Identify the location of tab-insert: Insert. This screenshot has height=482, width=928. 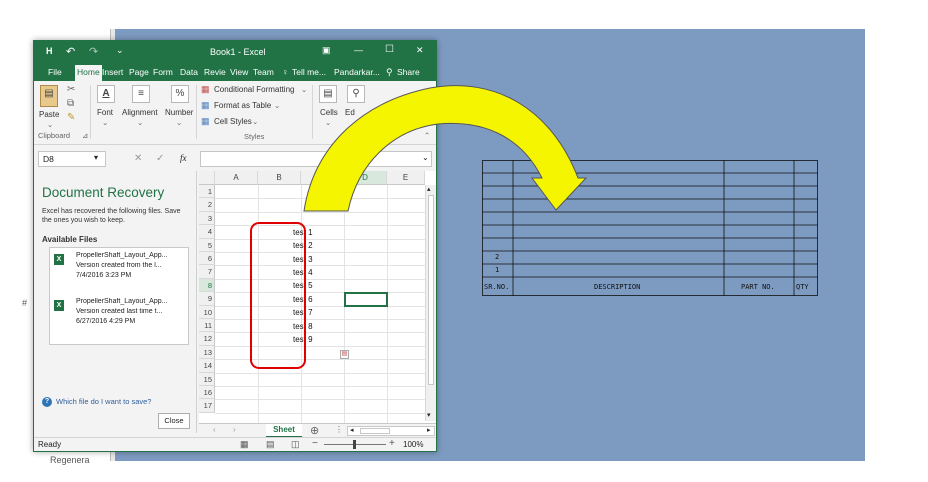
(112, 72).